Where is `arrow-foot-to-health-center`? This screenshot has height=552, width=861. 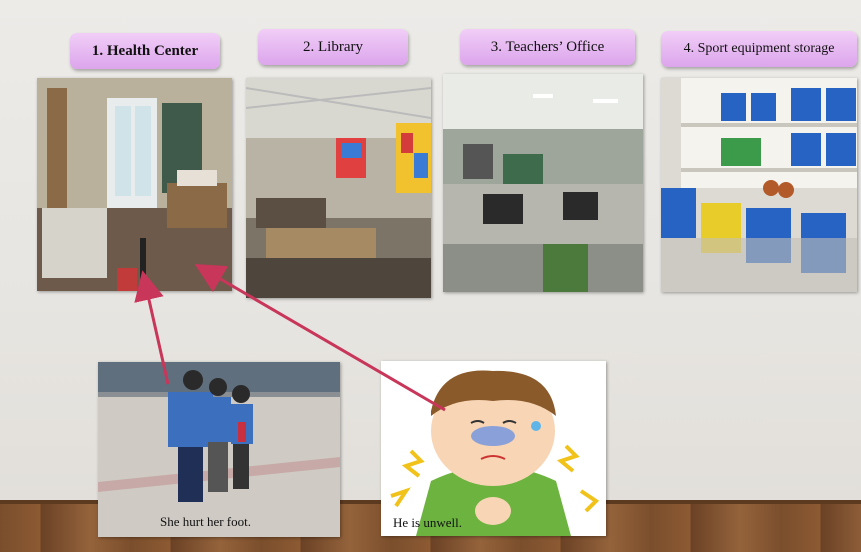
arrow-foot-to-health-center is located at coordinates (152, 327).